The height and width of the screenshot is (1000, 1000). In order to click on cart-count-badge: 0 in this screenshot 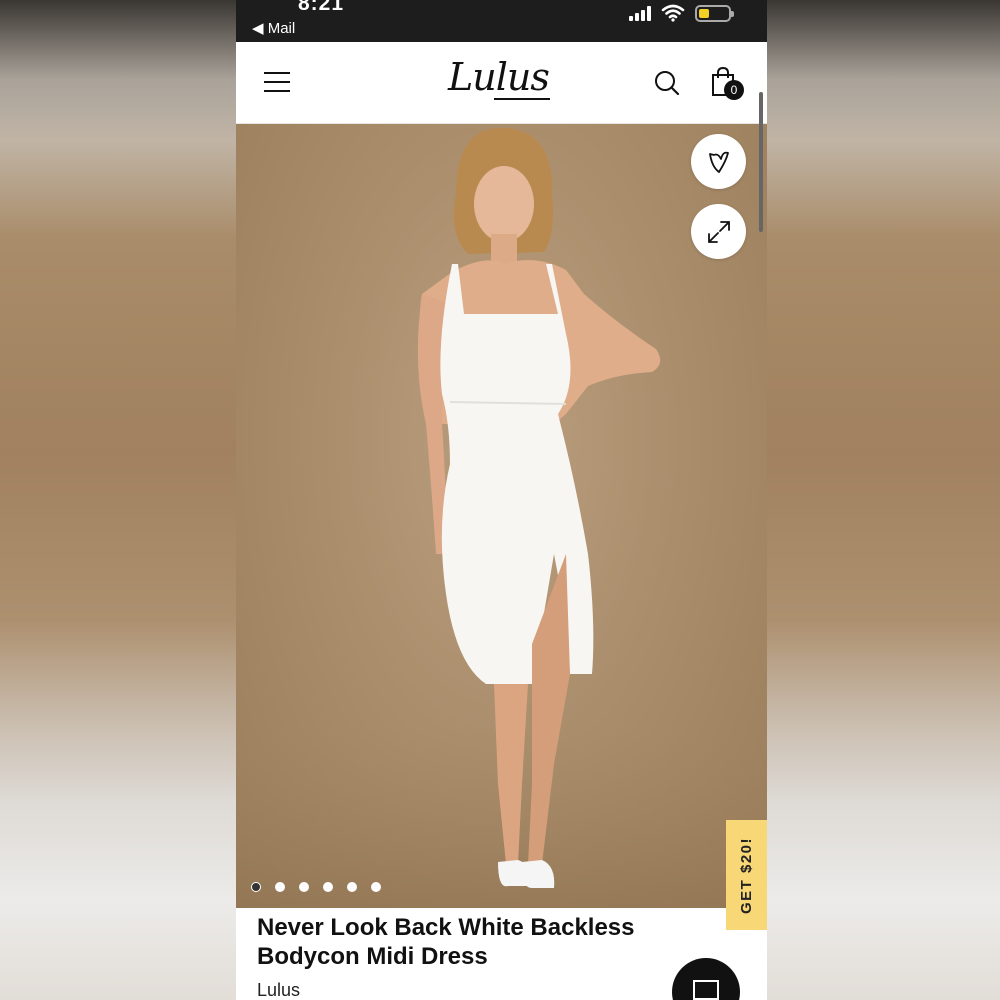, I will do `click(734, 90)`.